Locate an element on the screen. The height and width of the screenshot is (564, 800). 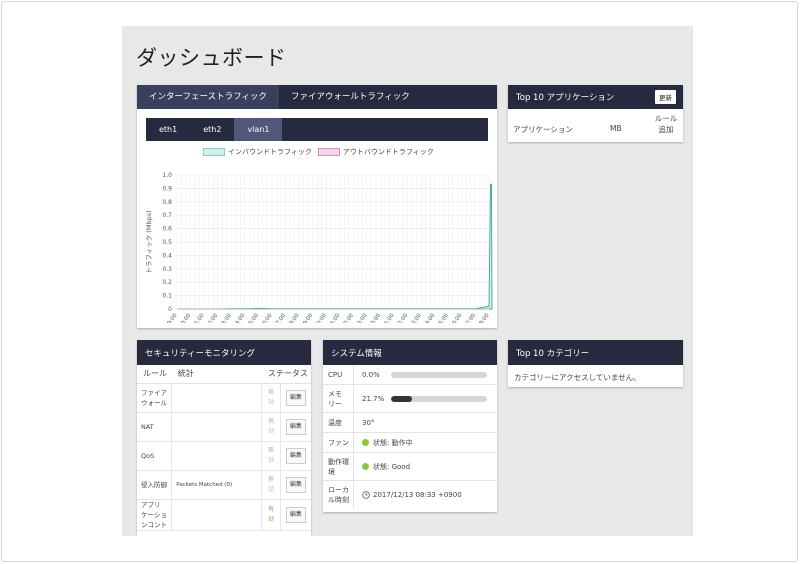
system-info-title: システム情報 is located at coordinates (356, 353).